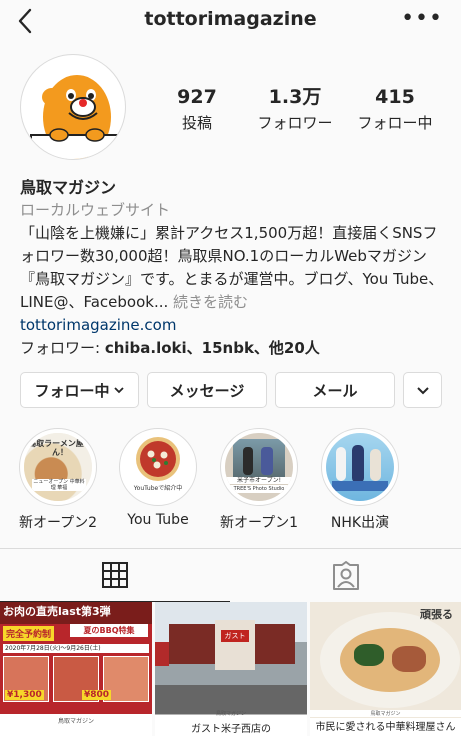  What do you see at coordinates (74, 117) in the screenshot?
I see `mascot-logo-icon` at bounding box center [74, 117].